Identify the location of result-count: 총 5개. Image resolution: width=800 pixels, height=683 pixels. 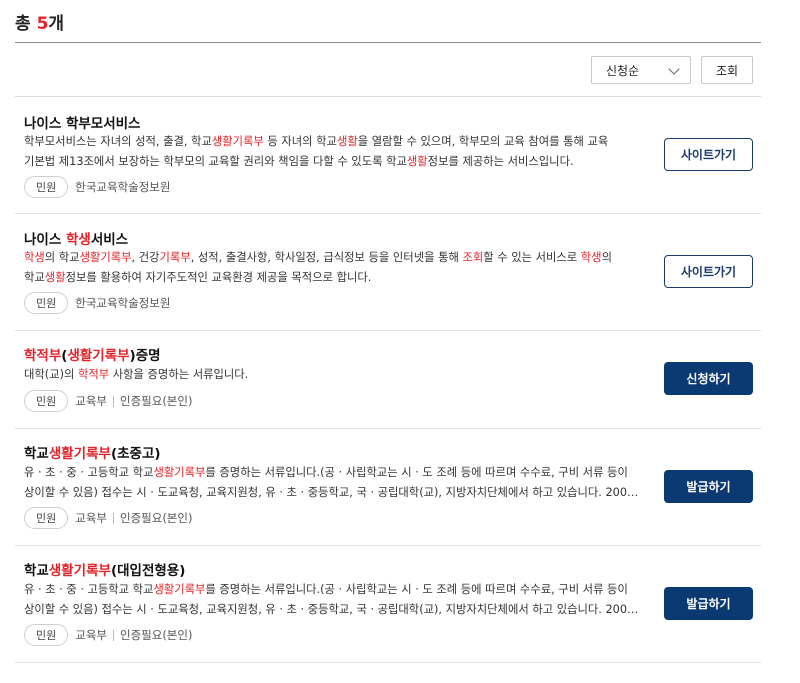
(39, 21).